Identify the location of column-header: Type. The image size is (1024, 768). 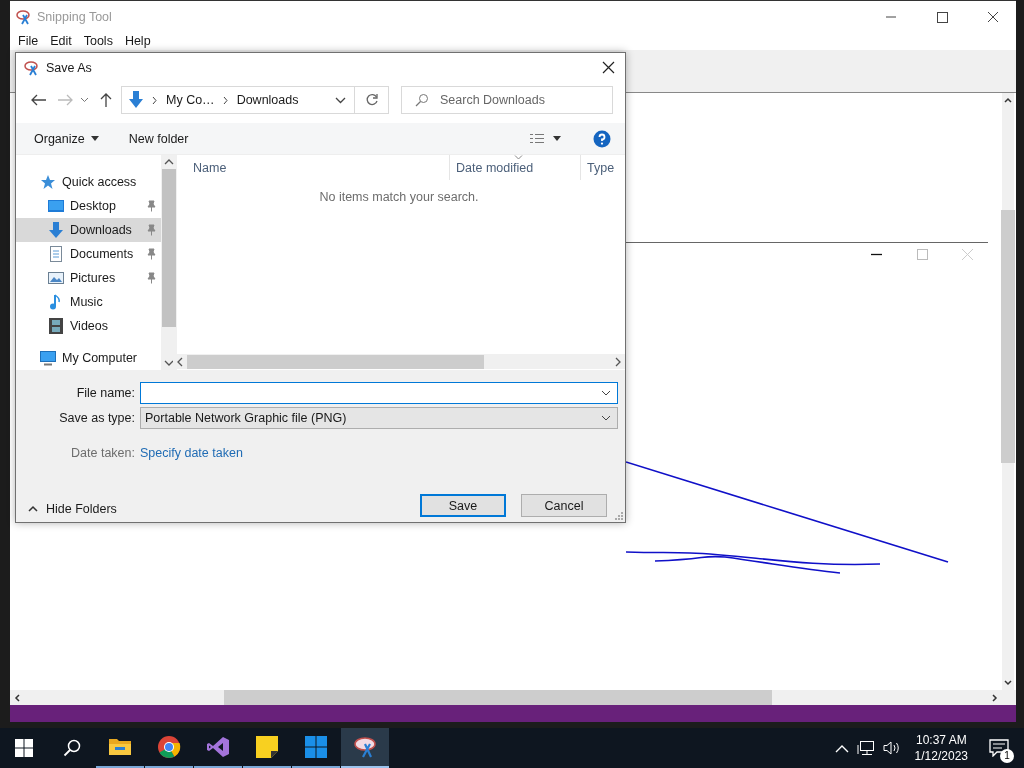
(602, 167).